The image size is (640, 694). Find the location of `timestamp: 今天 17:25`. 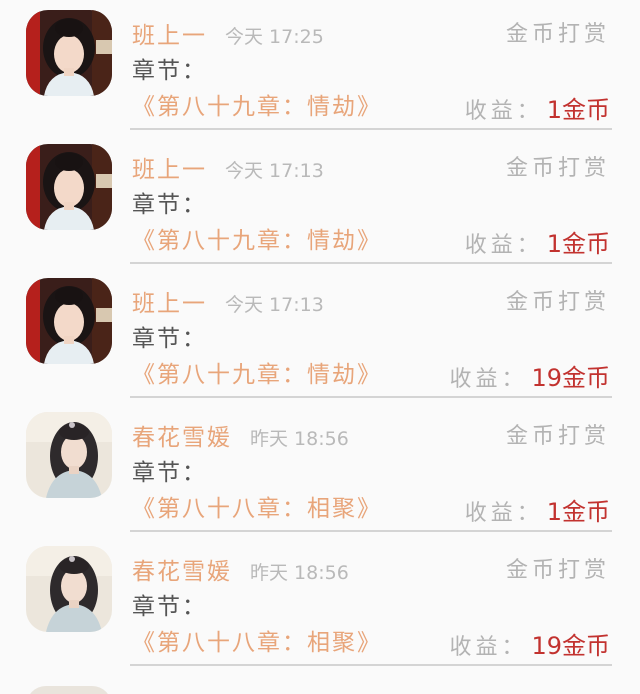

timestamp: 今天 17:25 is located at coordinates (274, 37).